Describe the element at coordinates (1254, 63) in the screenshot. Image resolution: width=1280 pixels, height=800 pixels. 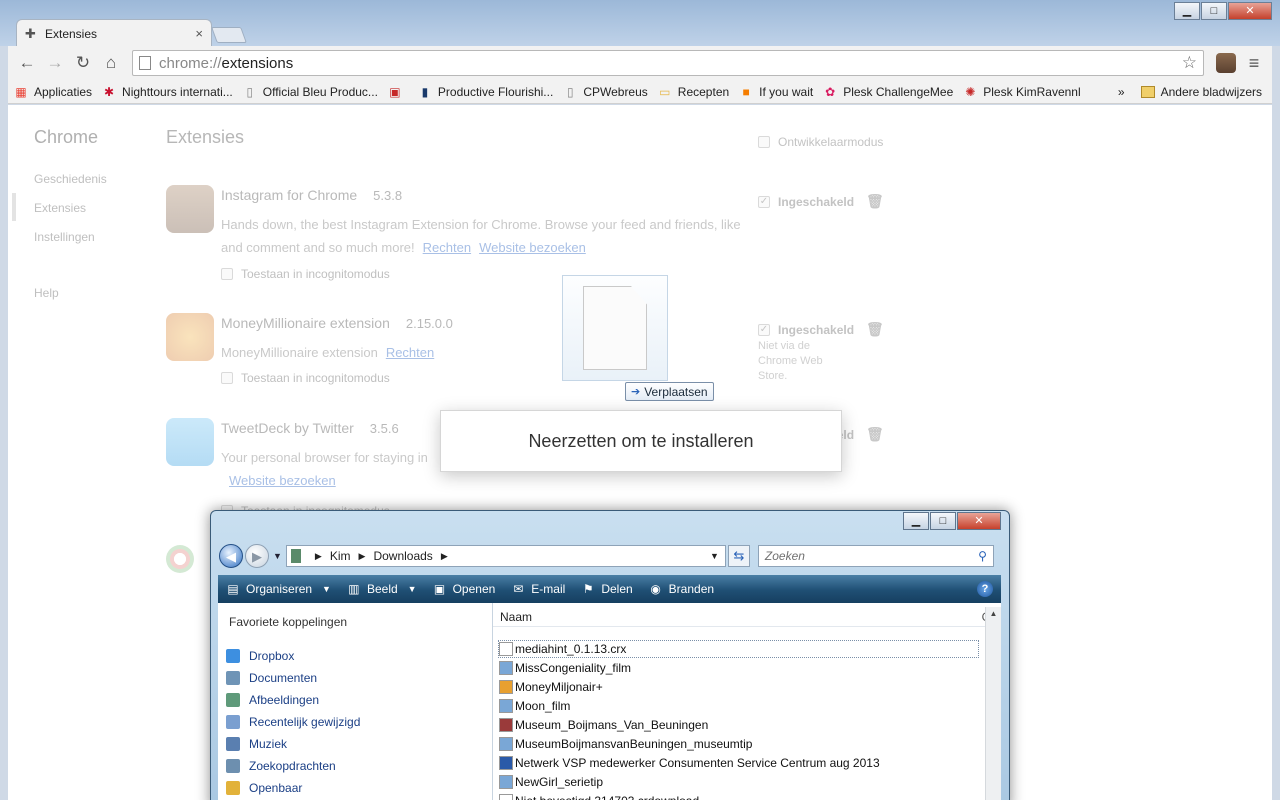
I see `menu-icon: ≡` at that location.